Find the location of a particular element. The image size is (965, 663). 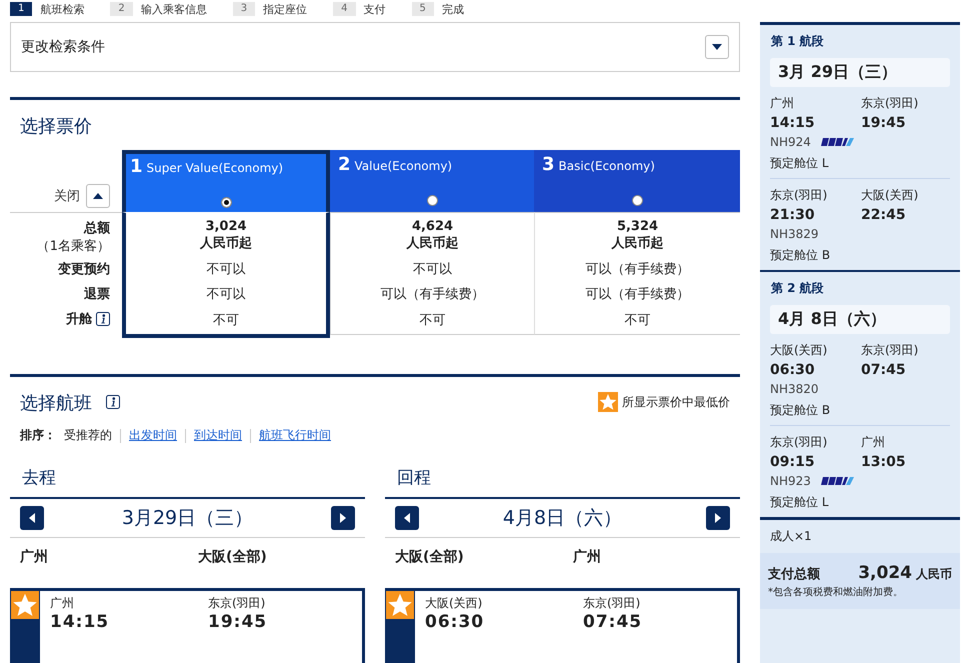

destination-city: 大阪(全部) is located at coordinates (233, 557).